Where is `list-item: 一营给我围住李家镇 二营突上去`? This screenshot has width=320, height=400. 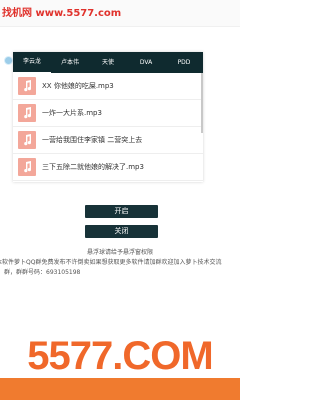 list-item: 一营给我围住李家镇 二营突上去 is located at coordinates (108, 140).